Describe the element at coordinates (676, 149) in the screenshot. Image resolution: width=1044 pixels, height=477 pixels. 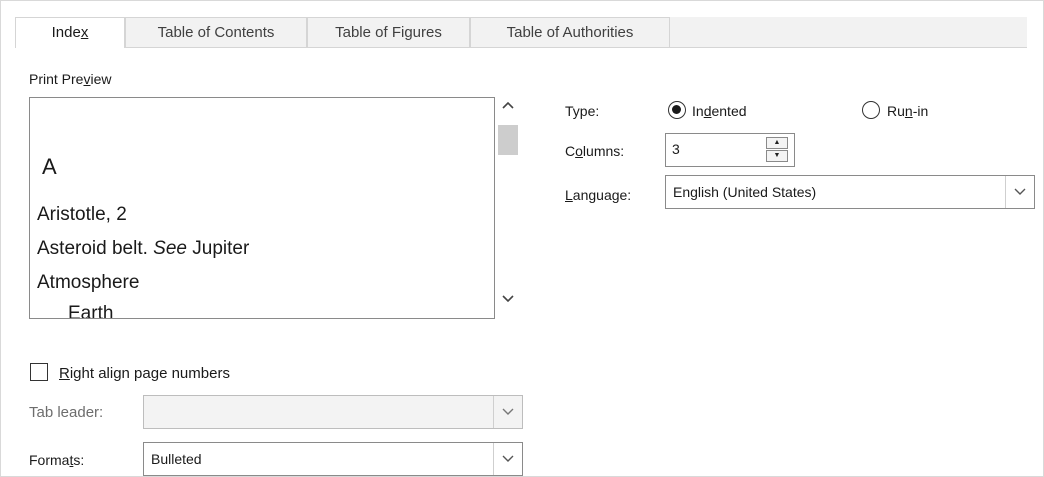
I see `columns-value: 3` at that location.